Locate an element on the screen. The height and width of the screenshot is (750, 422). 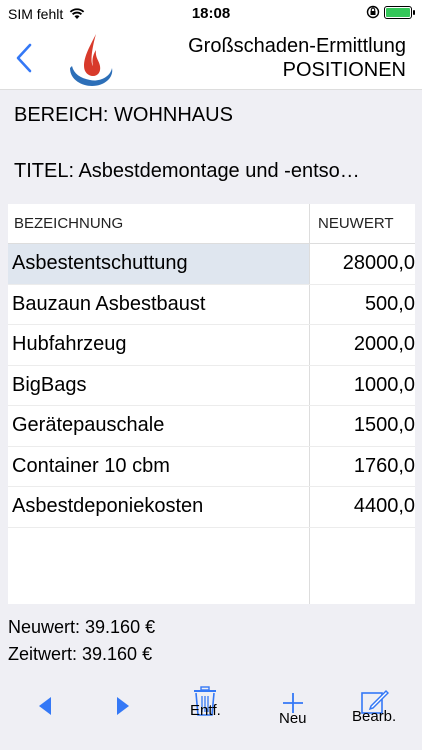
row-name: Hubfahrzeug is located at coordinates (159, 345).